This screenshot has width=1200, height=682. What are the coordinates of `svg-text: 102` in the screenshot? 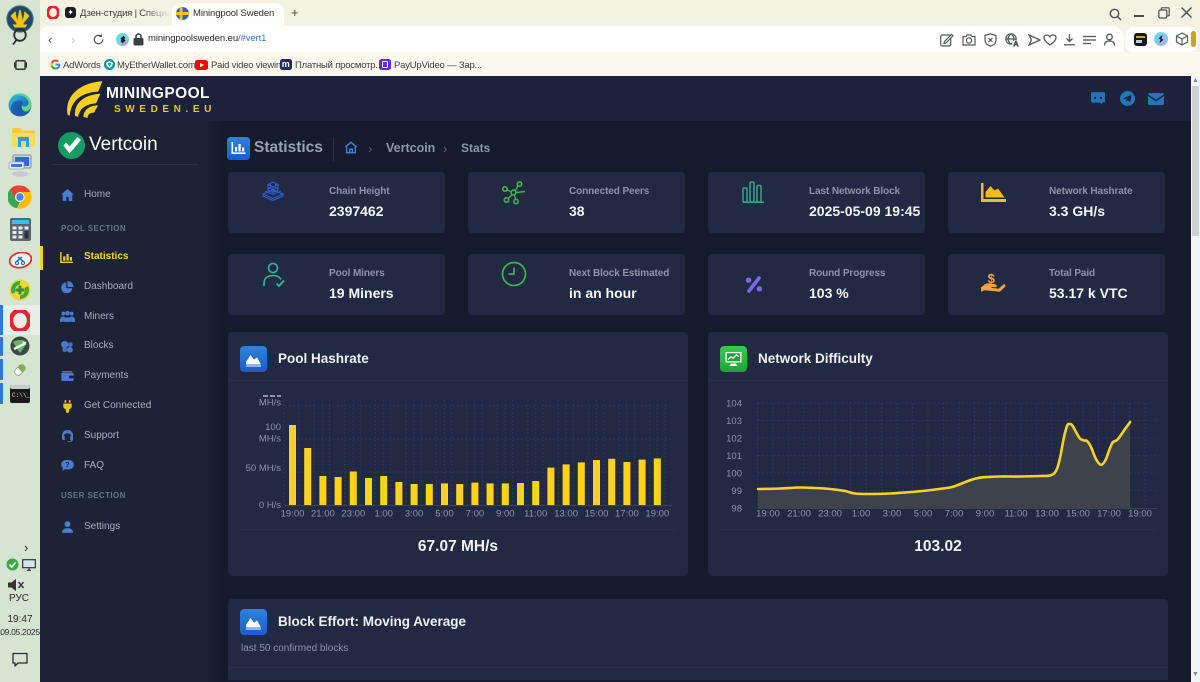 It's located at (734, 439).